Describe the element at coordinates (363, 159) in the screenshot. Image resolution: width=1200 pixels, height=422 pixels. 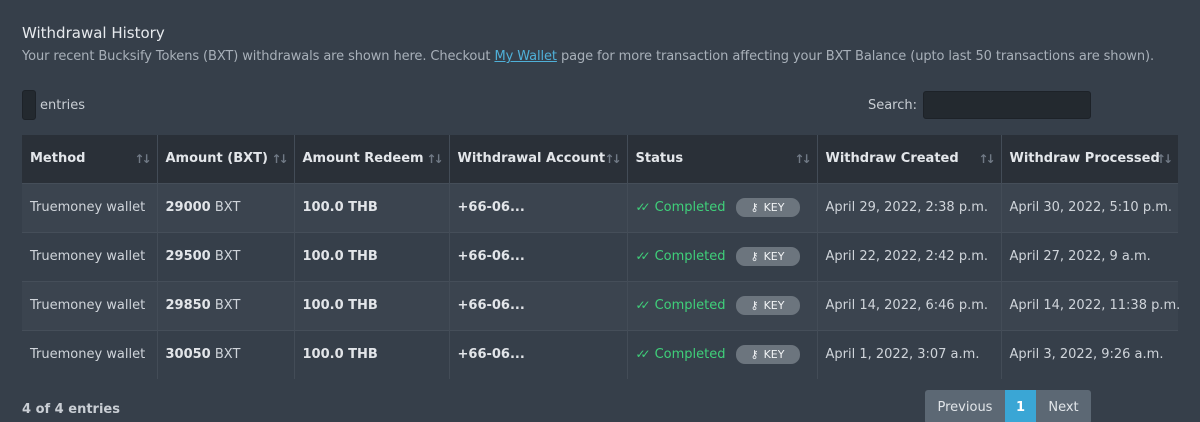
I see `column-header-label: Amount Redeem` at that location.